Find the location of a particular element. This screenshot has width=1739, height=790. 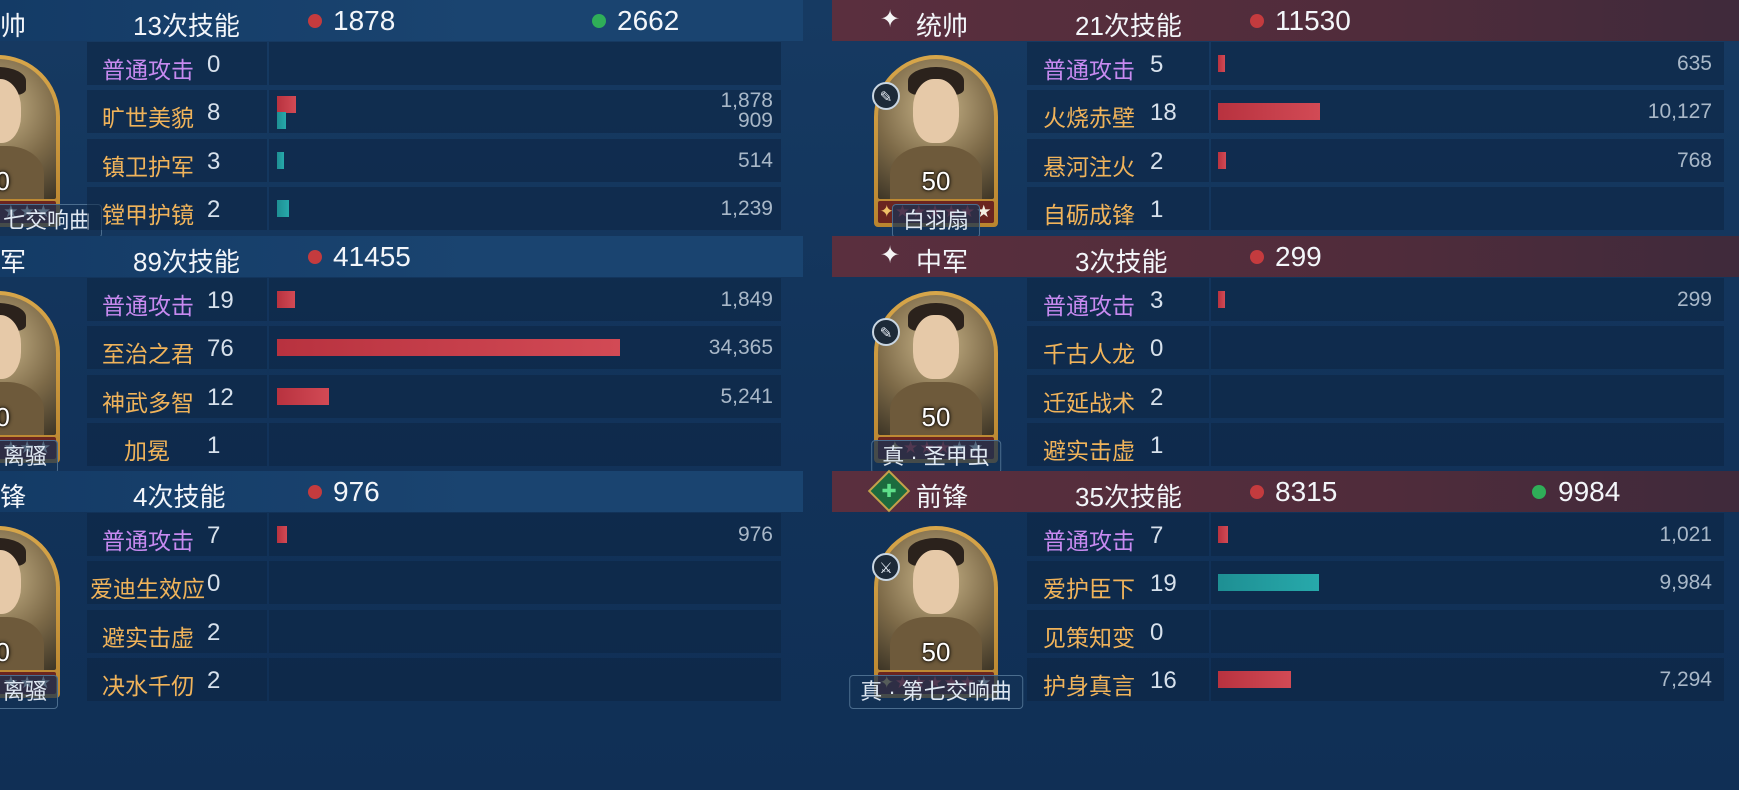

skill-row: 护身真言 16 7,294 is located at coordinates (1285, 679).